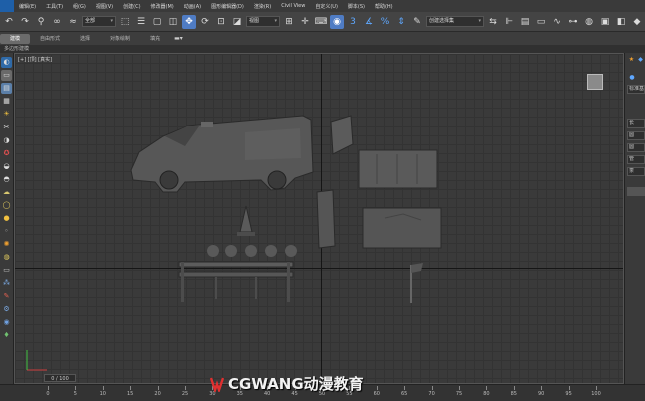  I want to click on tool-icon-12: ◯, so click(6, 205).